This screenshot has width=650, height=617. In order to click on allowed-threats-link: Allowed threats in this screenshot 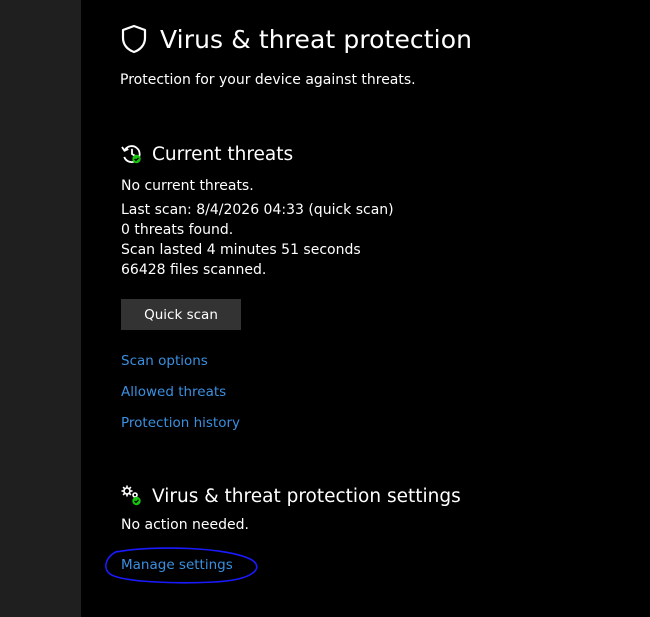, I will do `click(173, 392)`.